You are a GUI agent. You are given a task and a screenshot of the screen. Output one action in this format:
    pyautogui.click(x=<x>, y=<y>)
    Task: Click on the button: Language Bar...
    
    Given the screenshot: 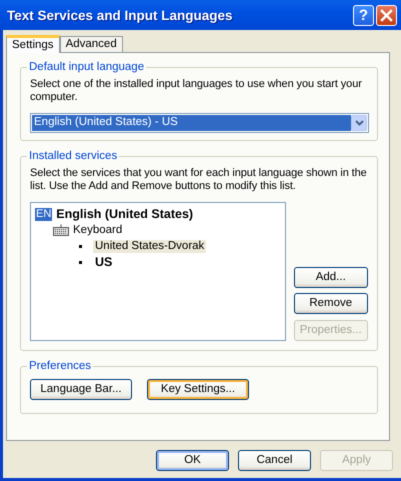 What is the action you would take?
    pyautogui.click(x=81, y=389)
    